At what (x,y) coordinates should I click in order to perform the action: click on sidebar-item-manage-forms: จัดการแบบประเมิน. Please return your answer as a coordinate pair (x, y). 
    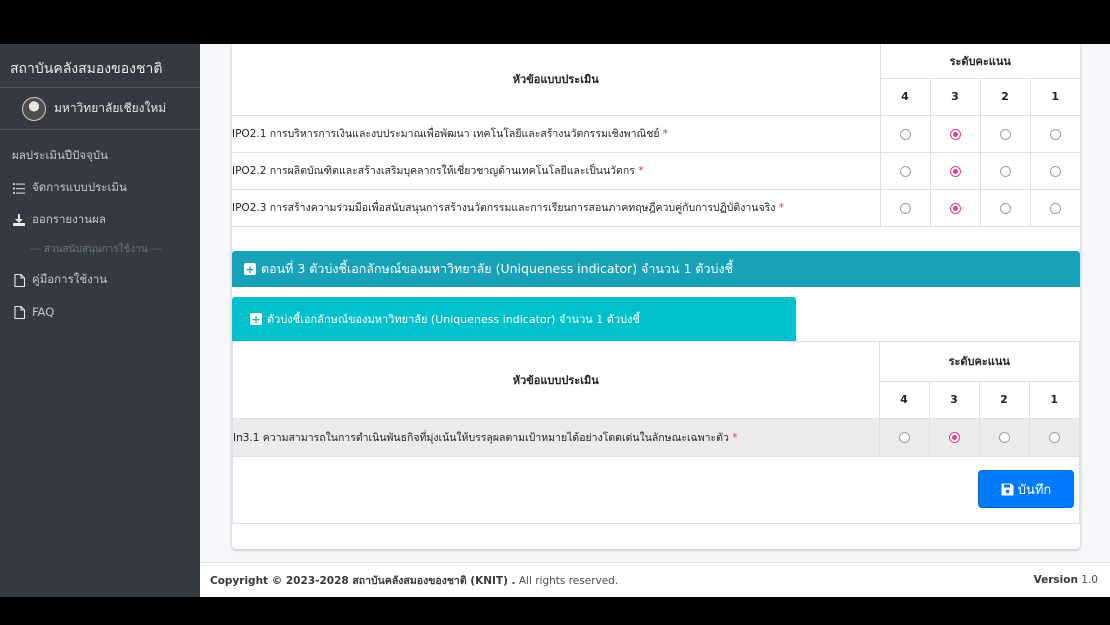
    Looking at the image, I should click on (100, 188).